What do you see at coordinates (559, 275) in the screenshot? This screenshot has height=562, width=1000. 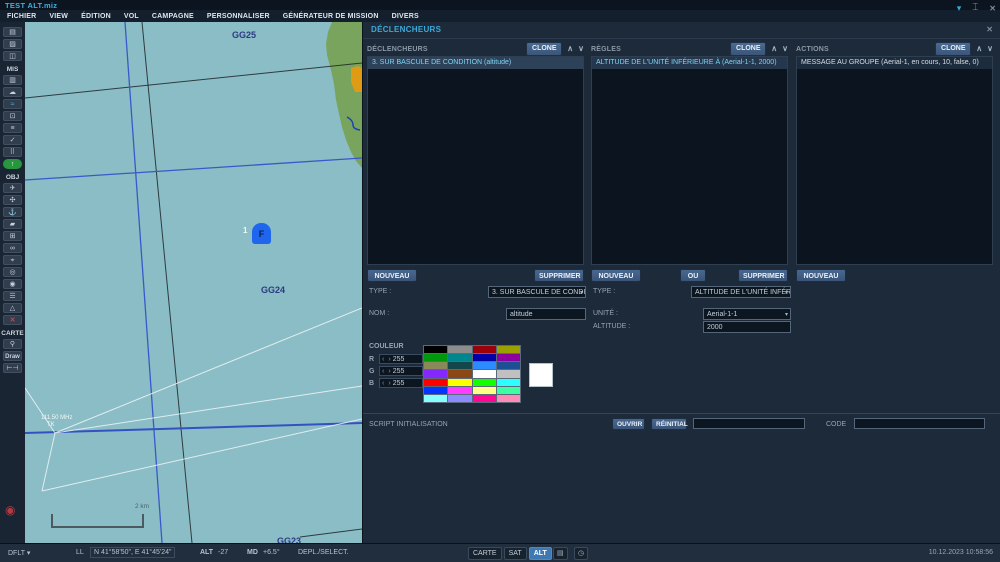 I see `delete-trigger-button: SUPPRIMER` at bounding box center [559, 275].